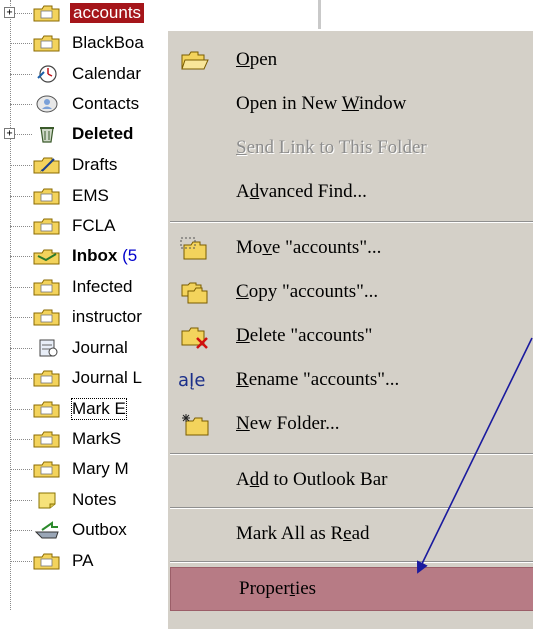  I want to click on tree-item-journal: Journal, so click(87, 348).